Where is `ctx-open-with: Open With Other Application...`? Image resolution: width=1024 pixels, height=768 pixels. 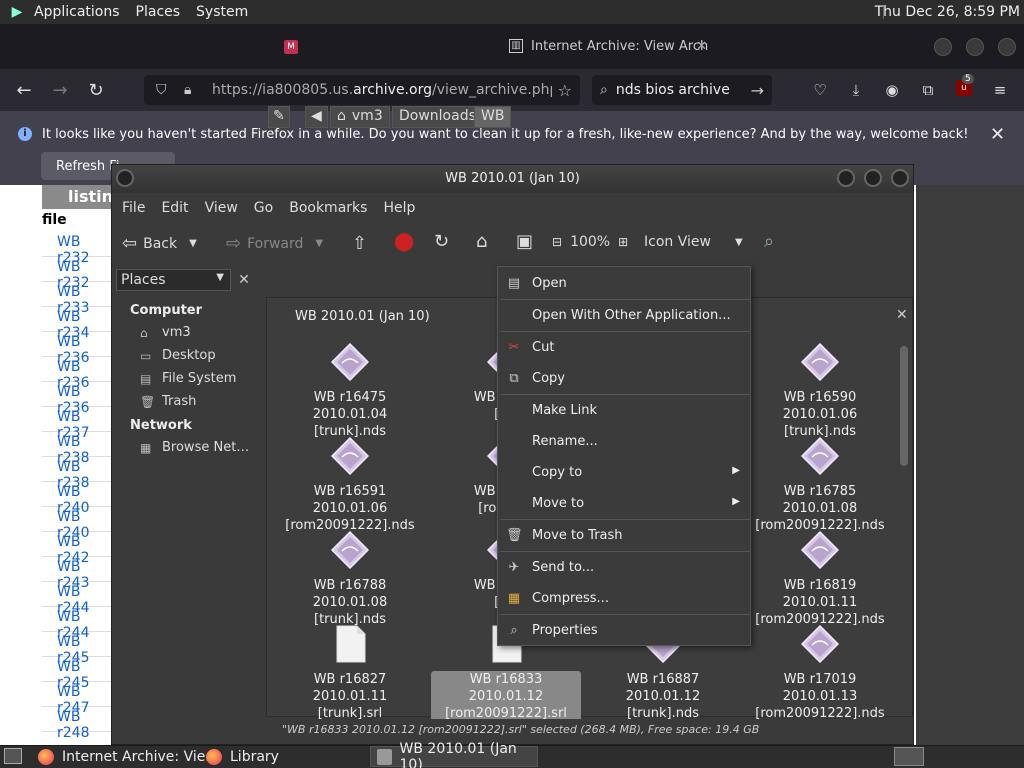 ctx-open-with: Open With Other Application... is located at coordinates (624, 316).